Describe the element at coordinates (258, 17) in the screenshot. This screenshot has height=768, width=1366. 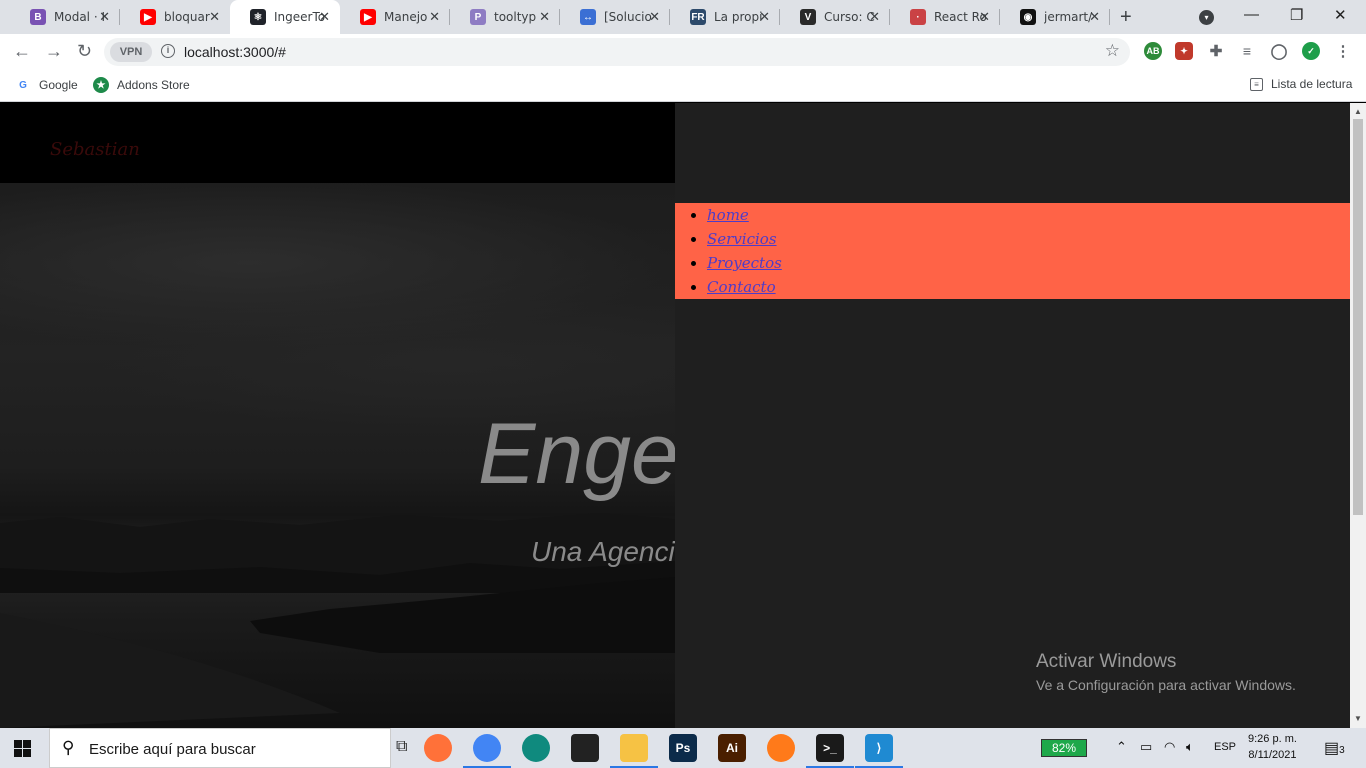
I see `react-icon: ⚛` at that location.